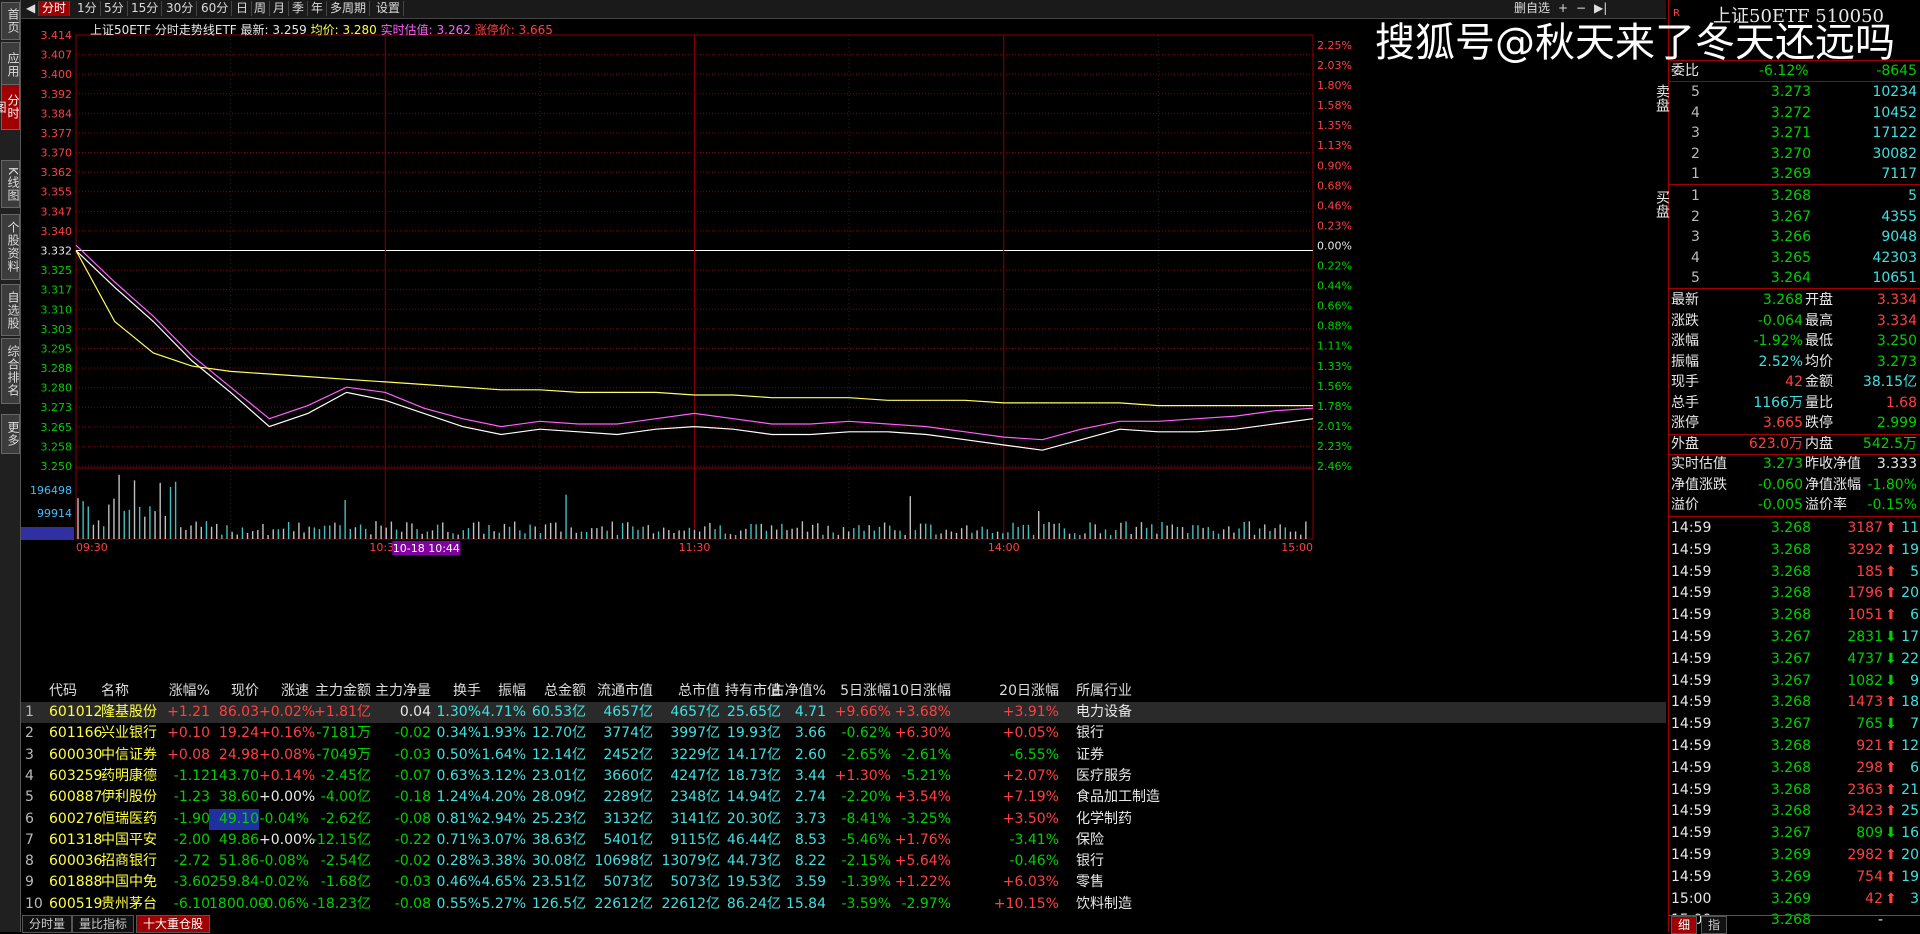 The image size is (1920, 934). What do you see at coordinates (243, 8) in the screenshot?
I see `tab-day: 日` at bounding box center [243, 8].